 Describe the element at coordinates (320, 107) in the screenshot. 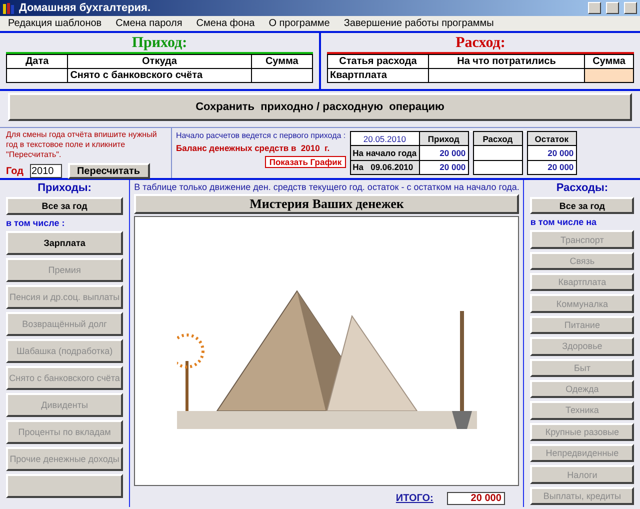

I see `save-button: Сохранить приходно / расходную операцию` at that location.